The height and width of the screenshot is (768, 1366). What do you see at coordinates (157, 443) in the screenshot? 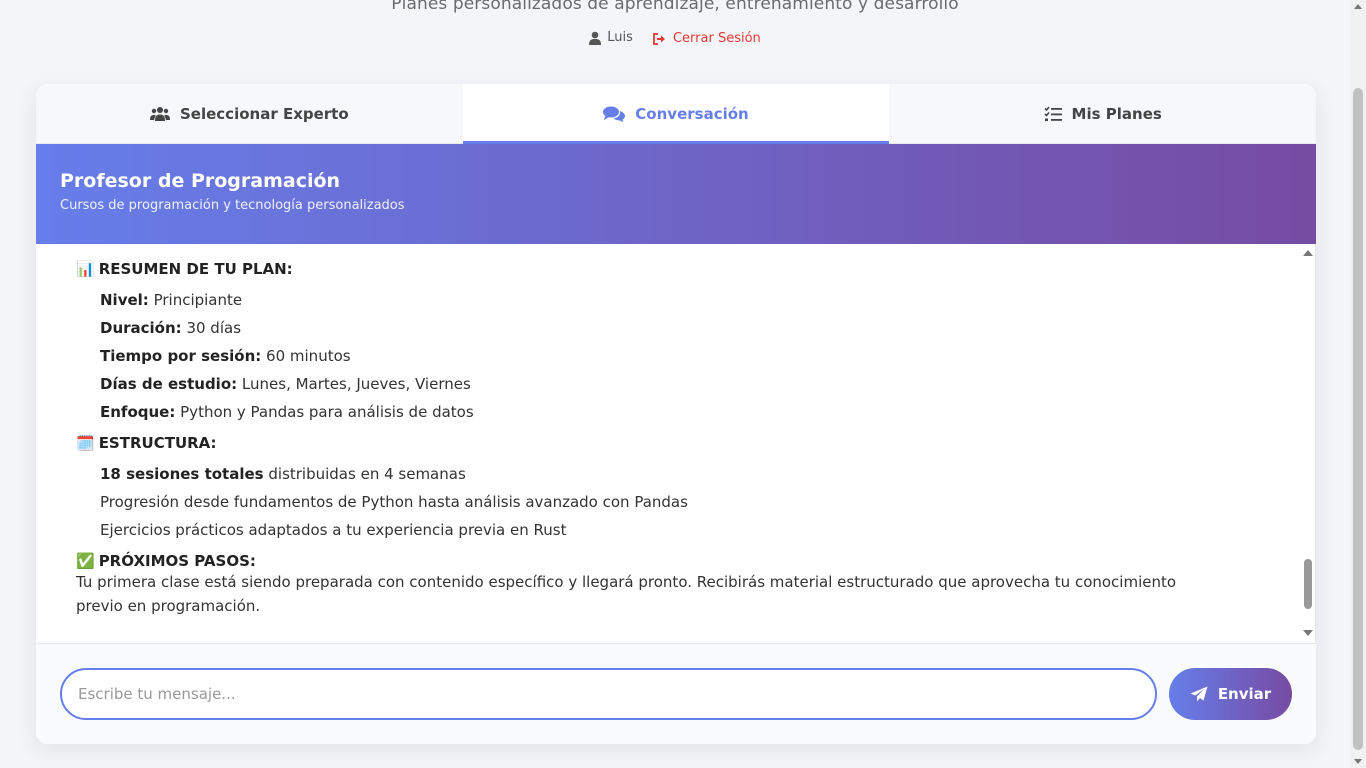
I see `structure-heading-text: ESTRUCTURA:` at bounding box center [157, 443].